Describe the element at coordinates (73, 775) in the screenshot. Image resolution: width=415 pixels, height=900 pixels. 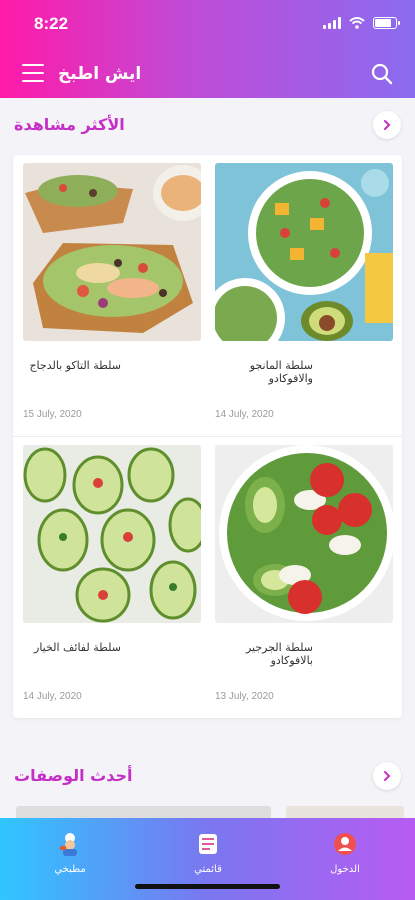
I see `section-title: أحدث الوصفات` at that location.